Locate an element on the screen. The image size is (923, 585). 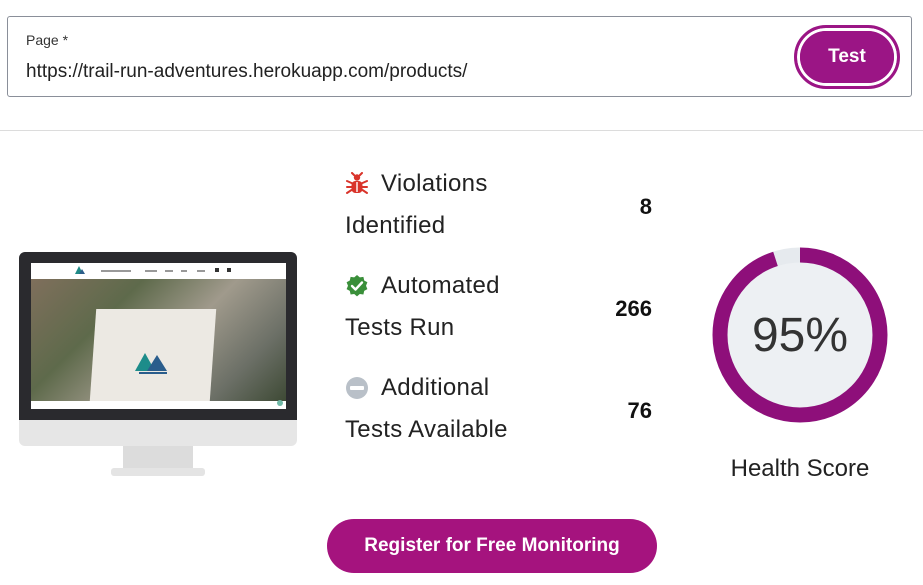
monitor-frame is located at coordinates (158, 336).